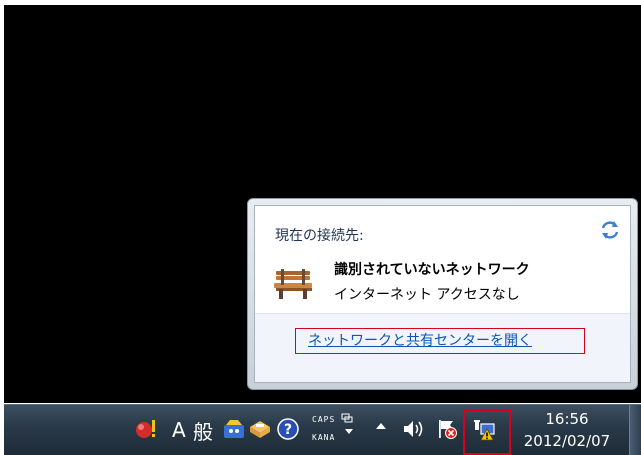 This screenshot has width=641, height=455. I want to click on ime-mode-indicator: A, so click(179, 430).